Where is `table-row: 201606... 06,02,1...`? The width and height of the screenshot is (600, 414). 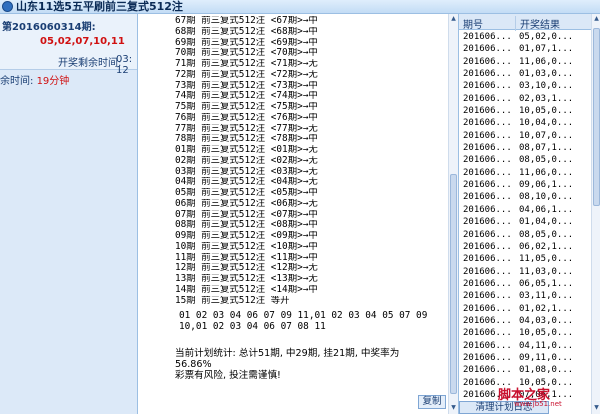
table-row: 201606... 06,02,1... is located at coordinates (525, 247).